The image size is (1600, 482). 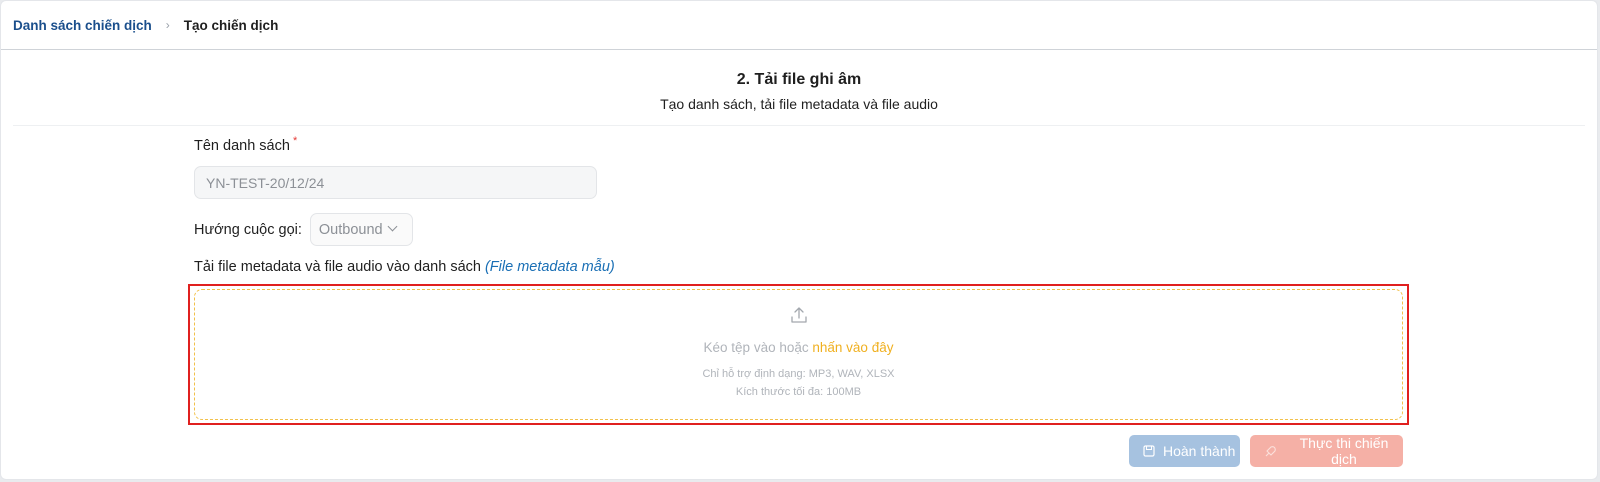 I want to click on chevron-down-icon, so click(x=392, y=226).